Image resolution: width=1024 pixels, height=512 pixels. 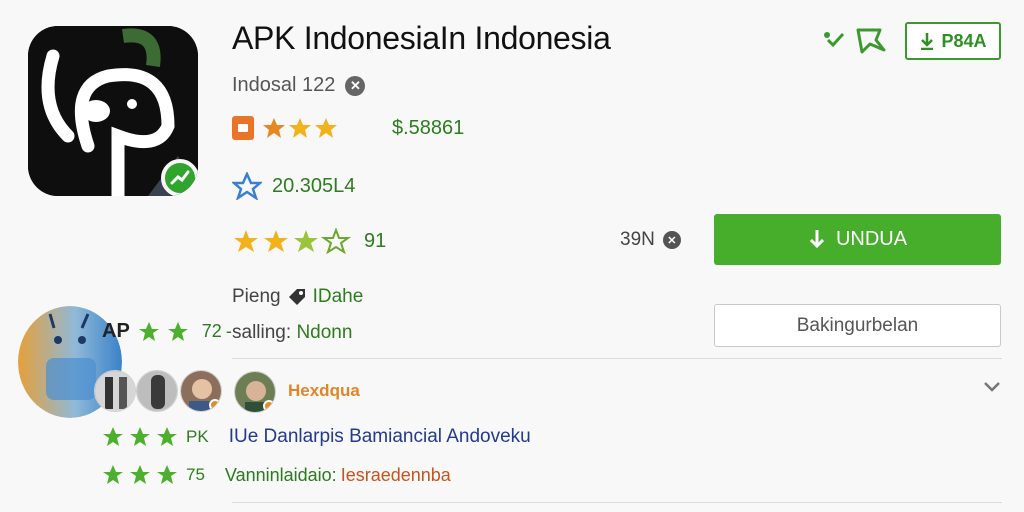 I want to click on info-1-label: Pieng, so click(x=256, y=296).